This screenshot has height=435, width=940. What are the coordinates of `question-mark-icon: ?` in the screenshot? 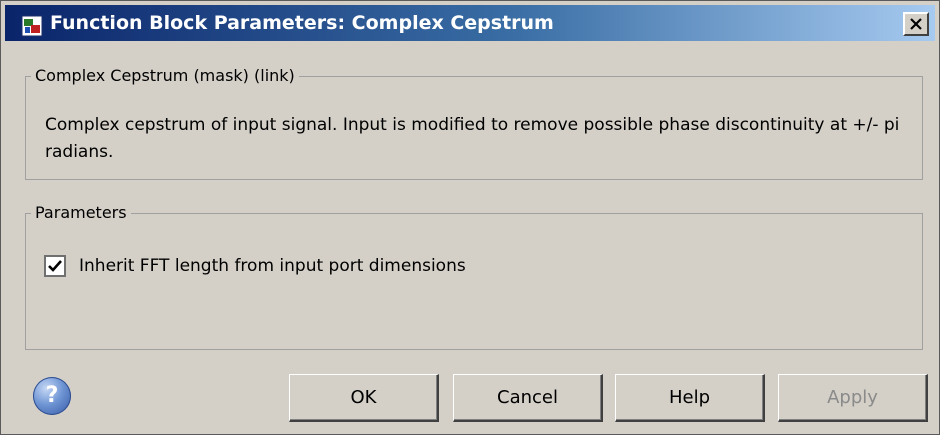 It's located at (52, 396).